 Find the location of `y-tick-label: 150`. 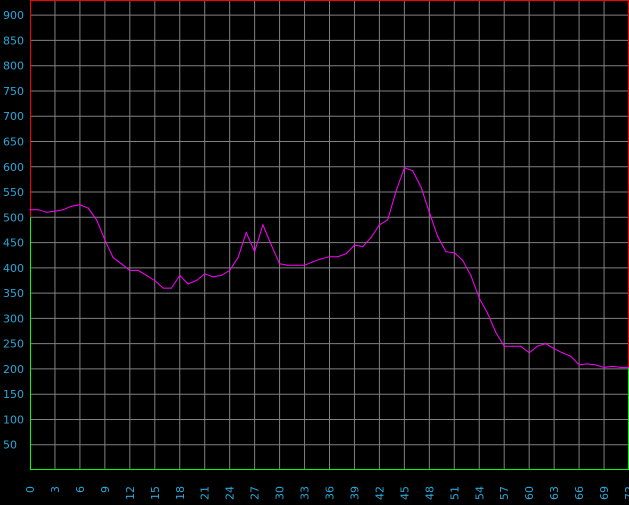

y-tick-label: 150 is located at coordinates (13, 394).